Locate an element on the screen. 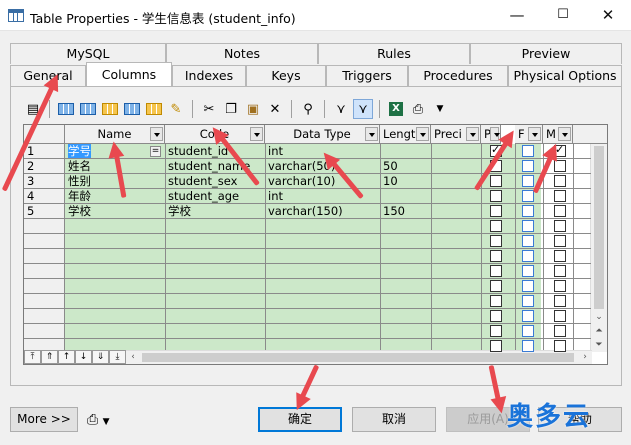  row-number: 3 is located at coordinates (44, 181).